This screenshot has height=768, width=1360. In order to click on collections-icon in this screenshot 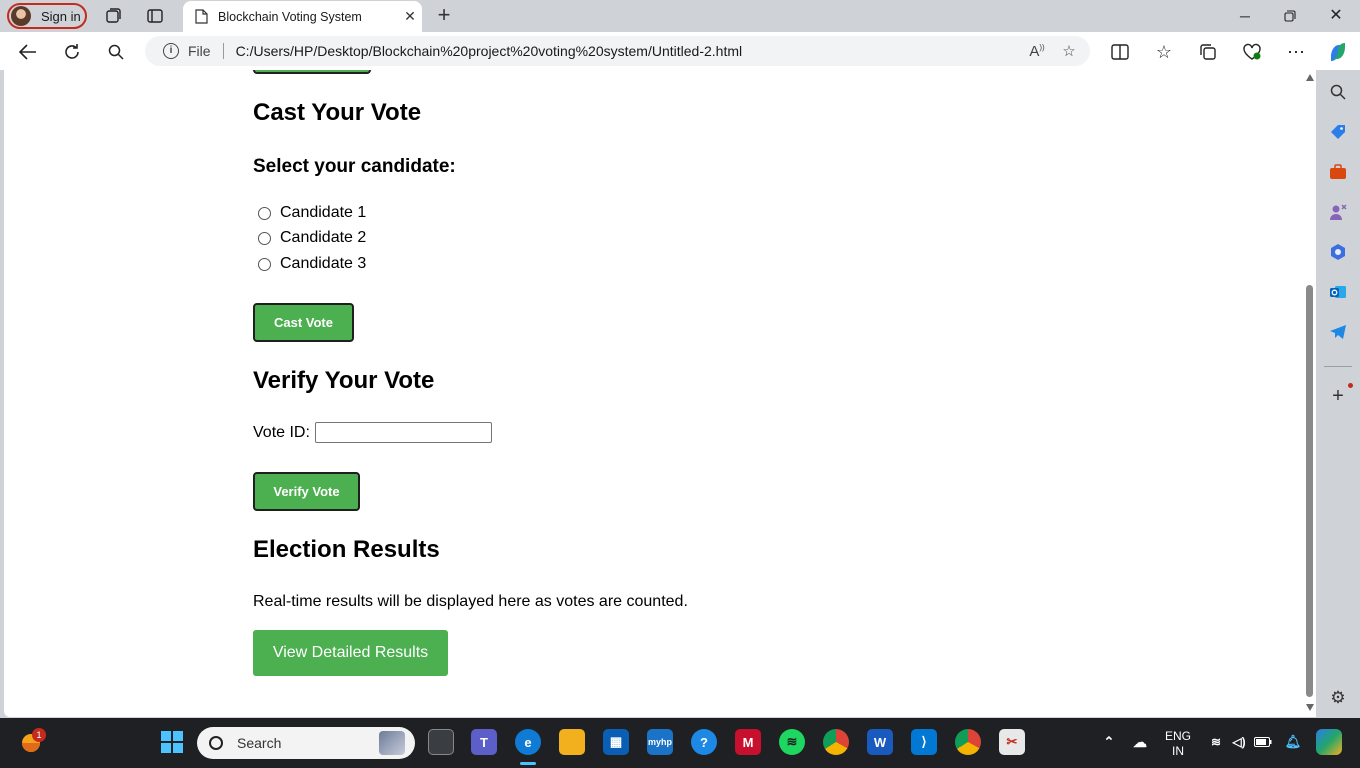, I will do `click(1208, 52)`.